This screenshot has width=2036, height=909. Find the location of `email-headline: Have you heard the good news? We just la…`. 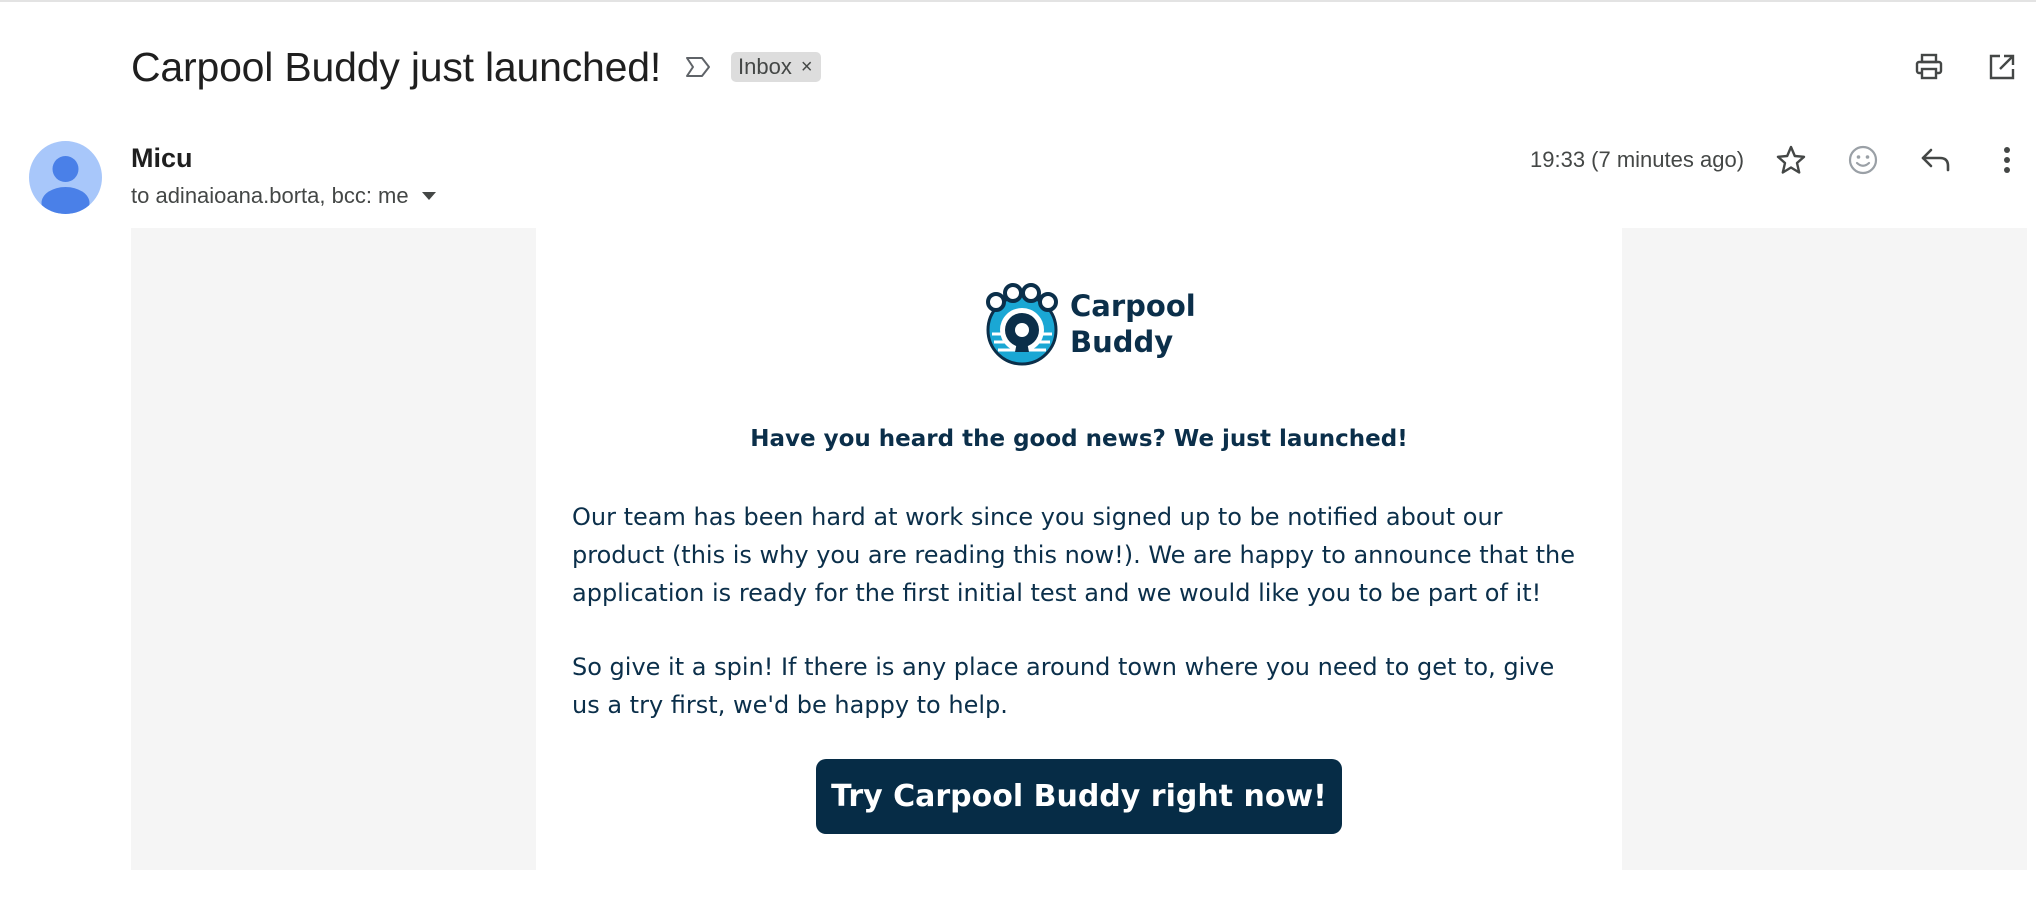

email-headline: Have you heard the good news? We just la… is located at coordinates (1079, 439).